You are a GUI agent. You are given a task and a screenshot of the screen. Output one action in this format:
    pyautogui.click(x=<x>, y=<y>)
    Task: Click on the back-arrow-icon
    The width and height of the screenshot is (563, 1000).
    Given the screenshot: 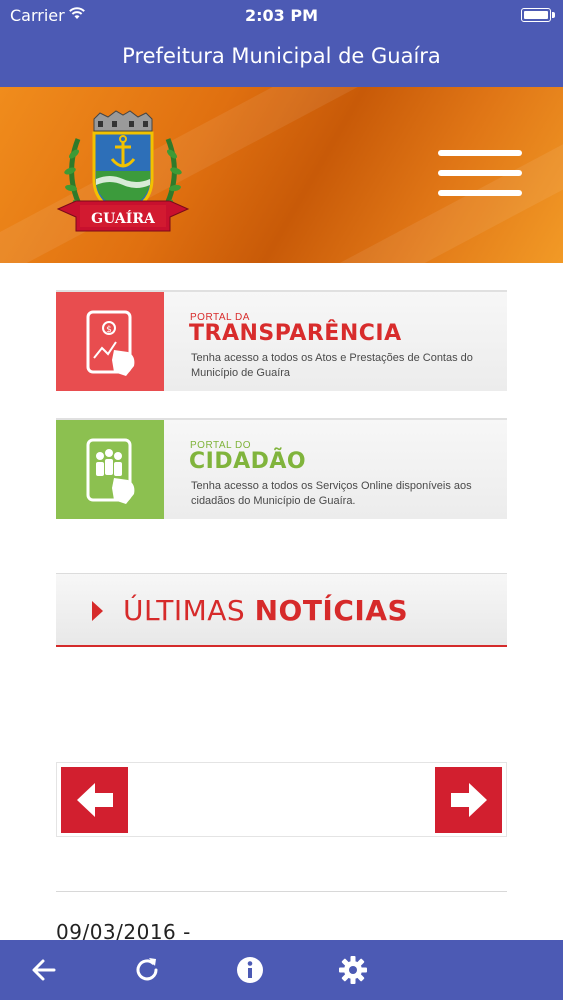 What is the action you would take?
    pyautogui.click(x=44, y=970)
    